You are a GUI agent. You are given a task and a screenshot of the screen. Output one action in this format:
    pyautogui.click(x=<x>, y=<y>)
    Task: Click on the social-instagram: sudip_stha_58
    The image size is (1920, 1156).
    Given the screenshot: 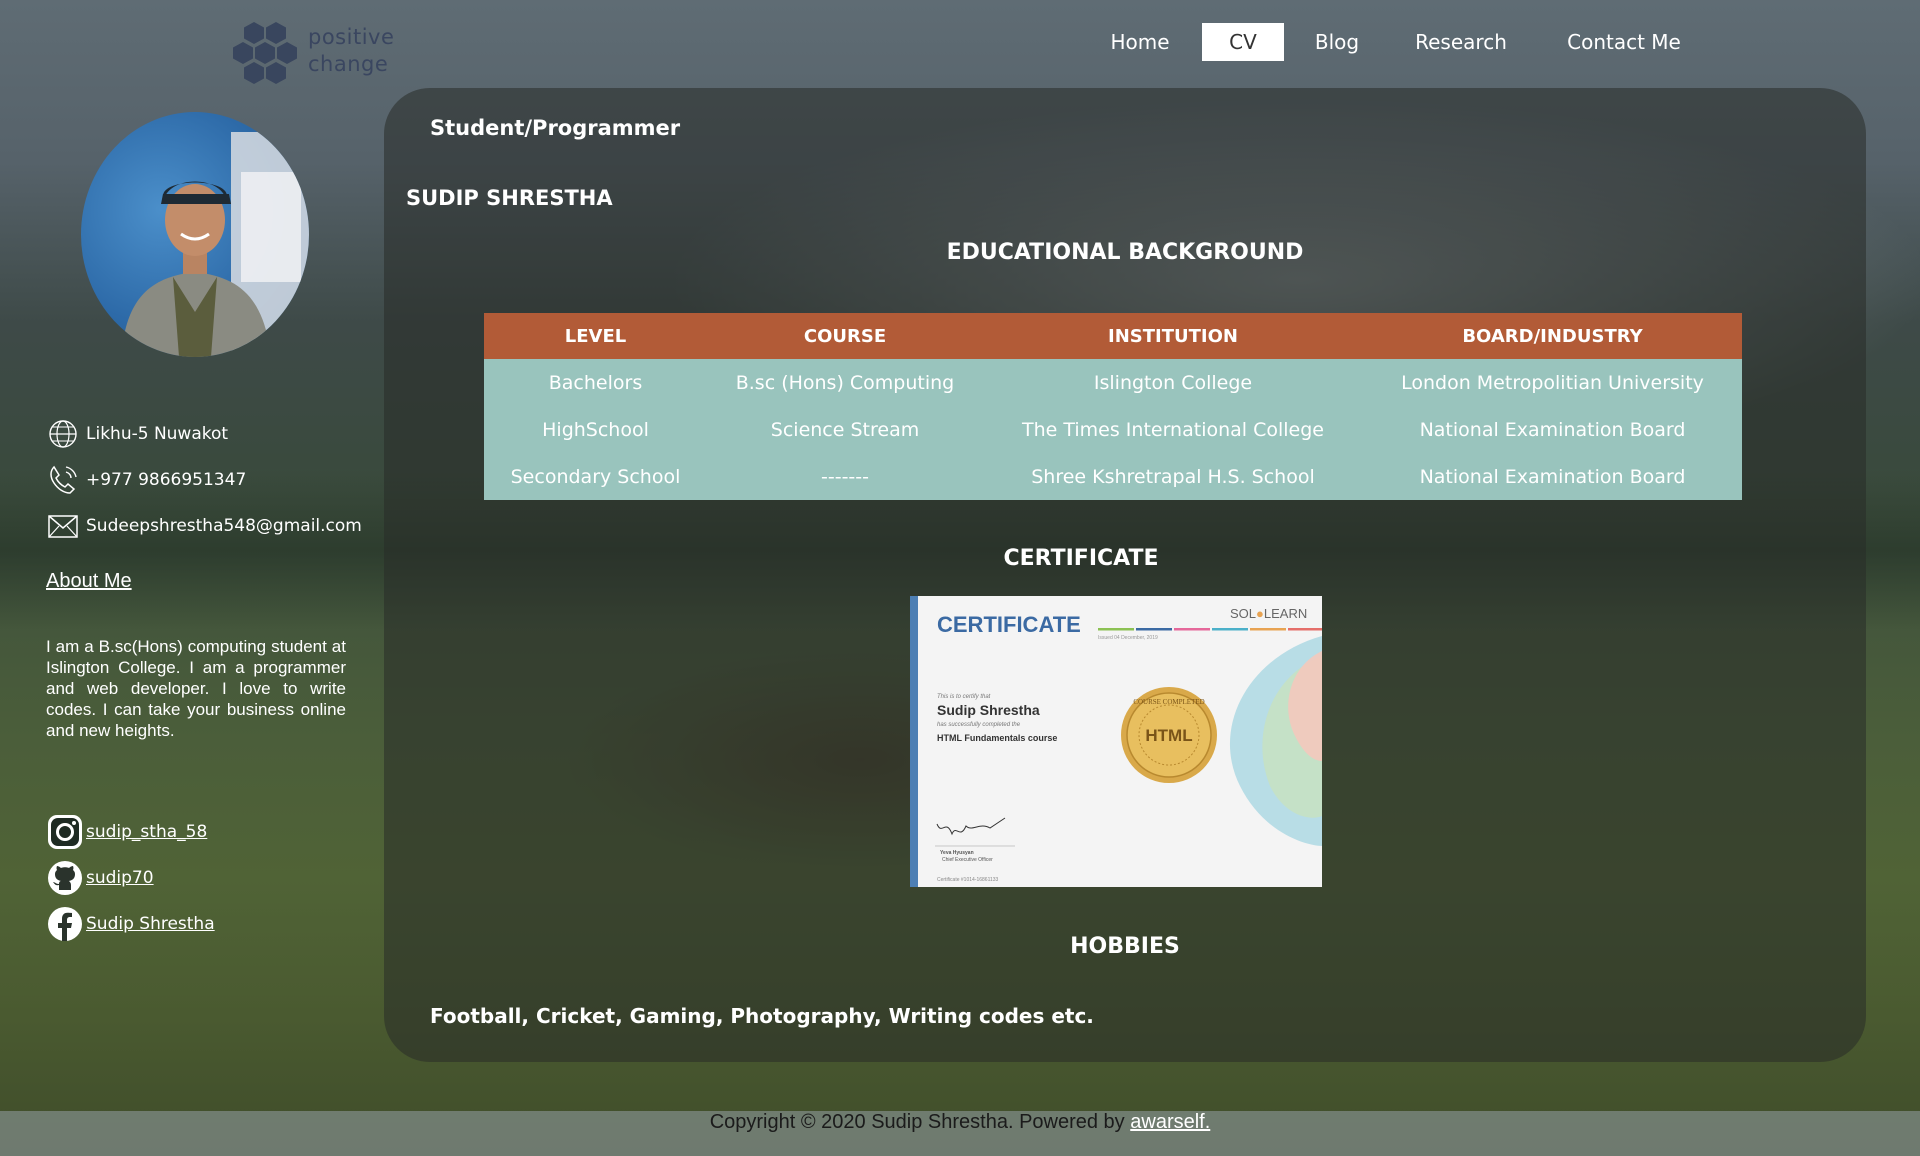 What is the action you would take?
    pyautogui.click(x=126, y=832)
    